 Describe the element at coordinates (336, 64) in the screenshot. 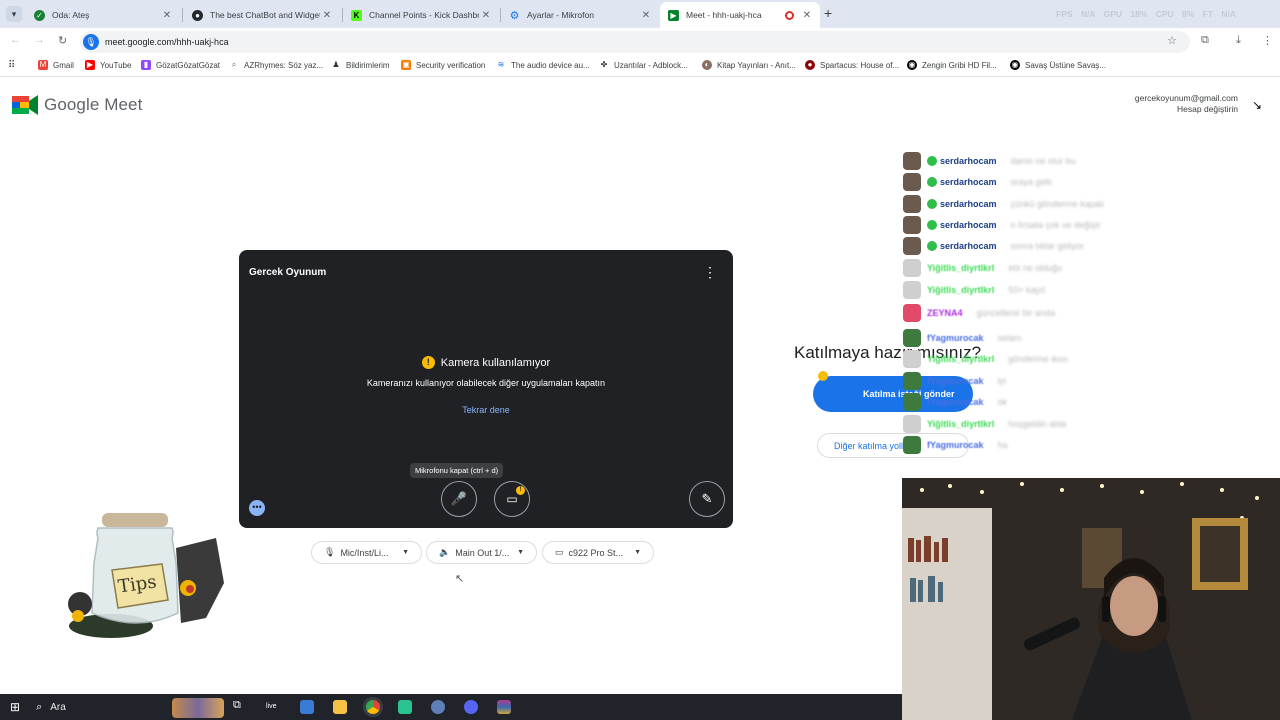

I see `bell-icon: ♟` at that location.